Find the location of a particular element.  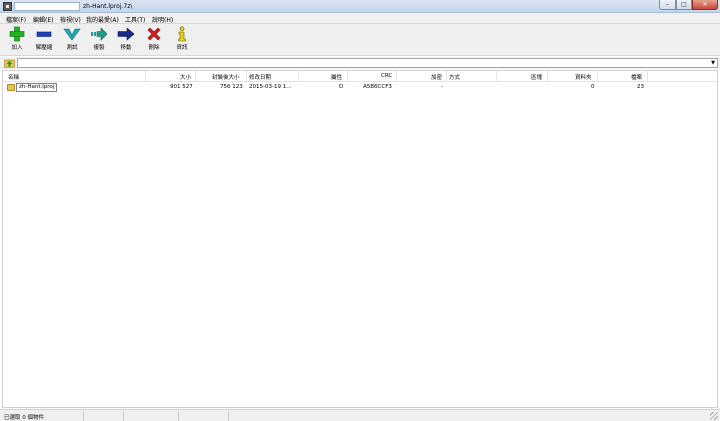

chevron-down-icon: ▼ is located at coordinates (713, 63).